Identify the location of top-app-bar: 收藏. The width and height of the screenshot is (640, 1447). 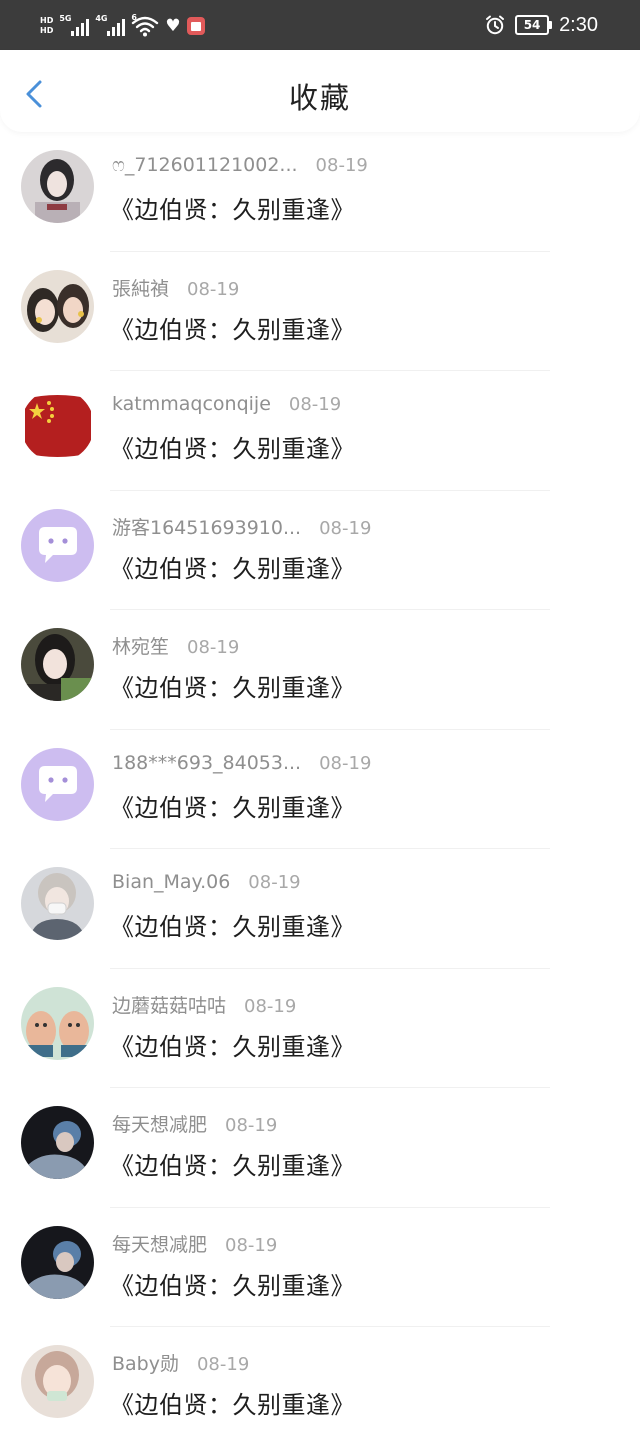
(320, 91).